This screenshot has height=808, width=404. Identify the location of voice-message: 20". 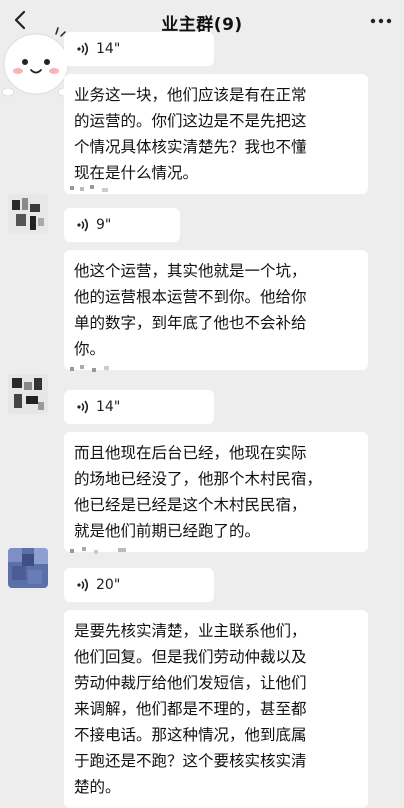
(139, 585).